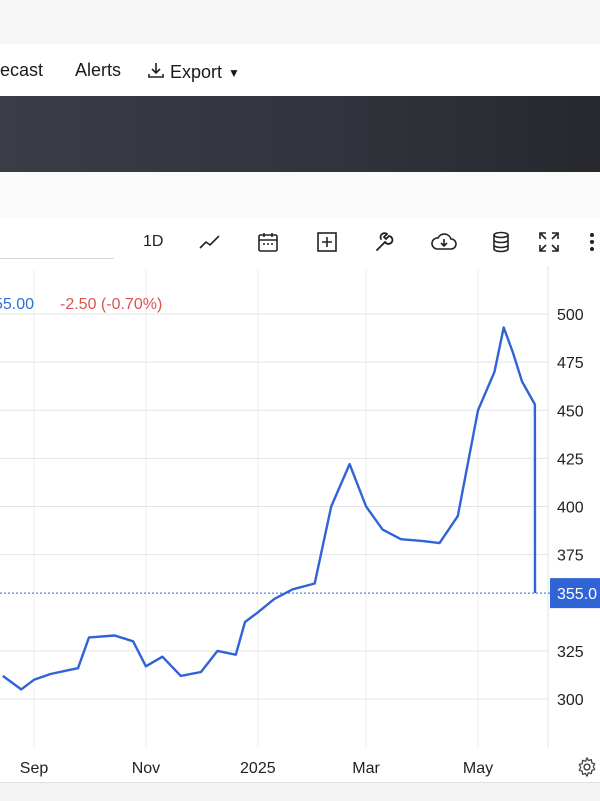  I want to click on line-chart-icon, so click(210, 242).